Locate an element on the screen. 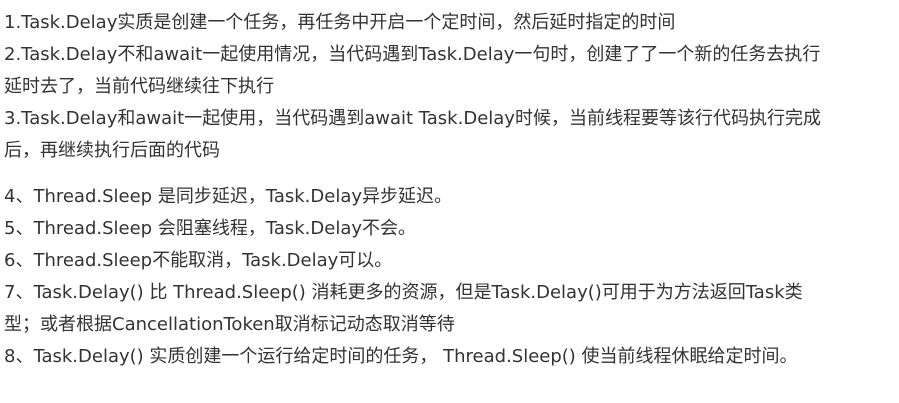 The image size is (899, 403). text-line: 5、Thread.Sleep 会阻塞线程，Task.Delay不会。 is located at coordinates (210, 228).